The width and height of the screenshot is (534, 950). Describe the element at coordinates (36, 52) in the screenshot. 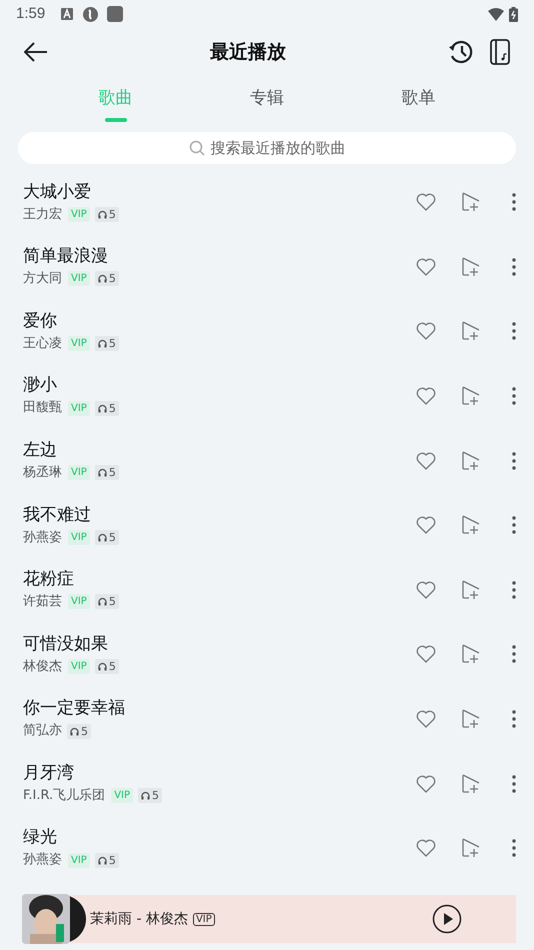

I see `back-button` at that location.